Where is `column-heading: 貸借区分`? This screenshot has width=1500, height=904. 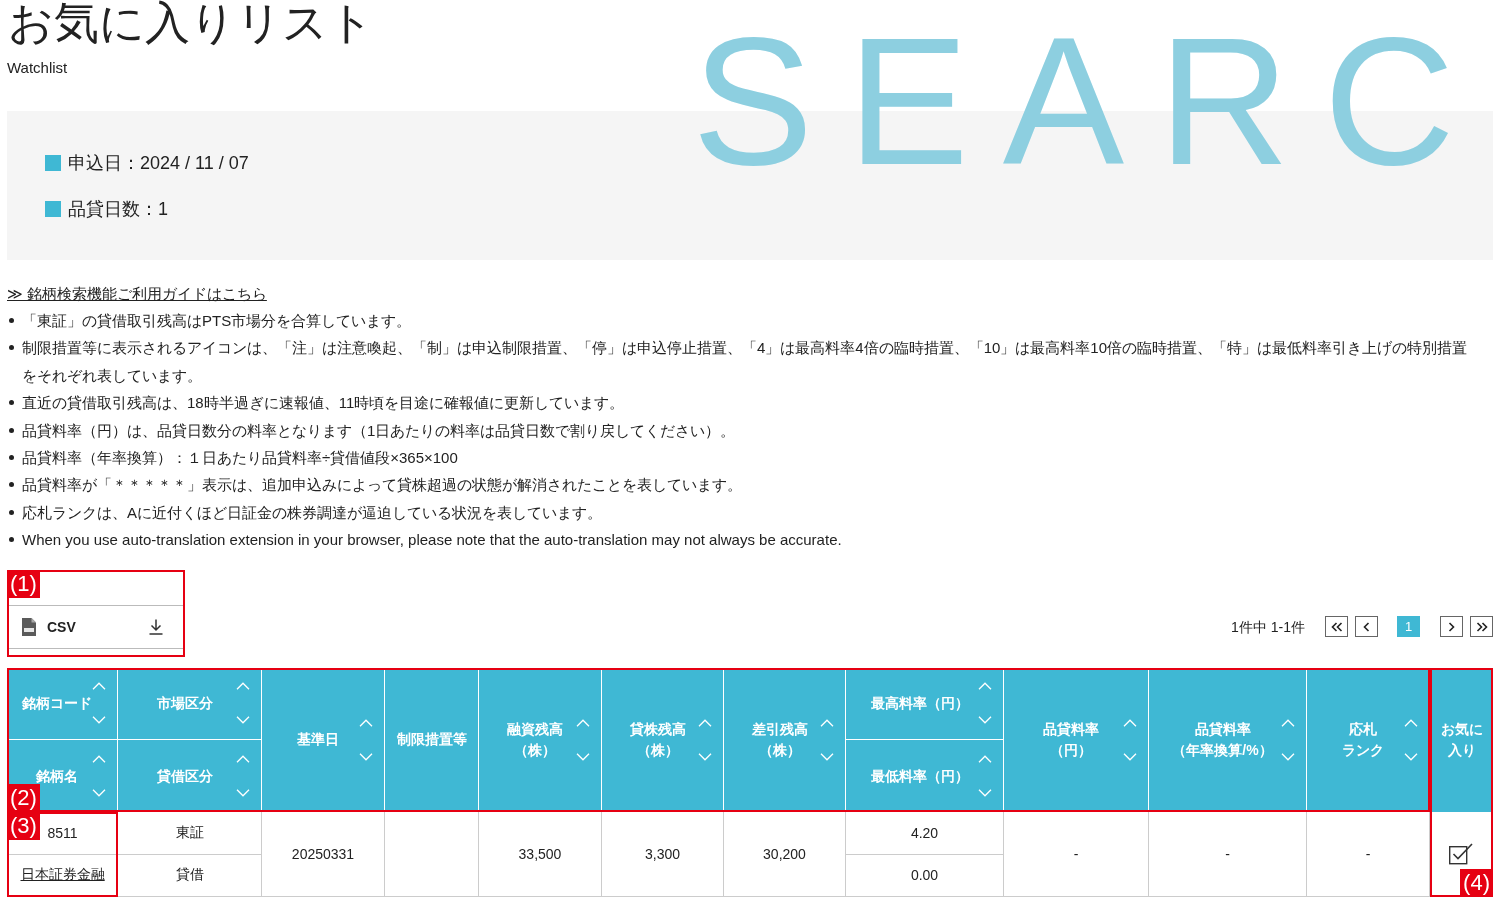 column-heading: 貸借区分 is located at coordinates (184, 775).